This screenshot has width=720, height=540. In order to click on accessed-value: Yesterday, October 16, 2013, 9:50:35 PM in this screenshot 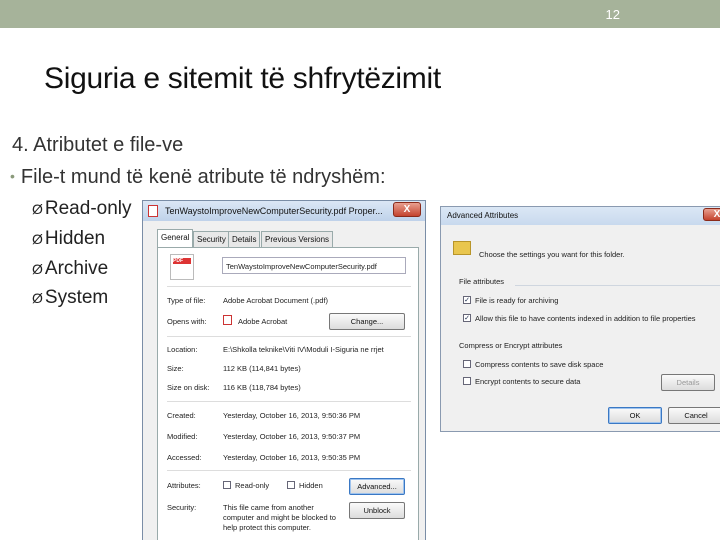, I will do `click(292, 457)`.